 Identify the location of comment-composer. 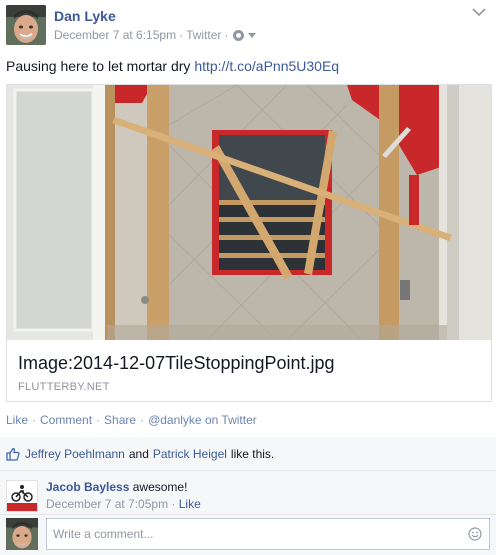
(248, 534).